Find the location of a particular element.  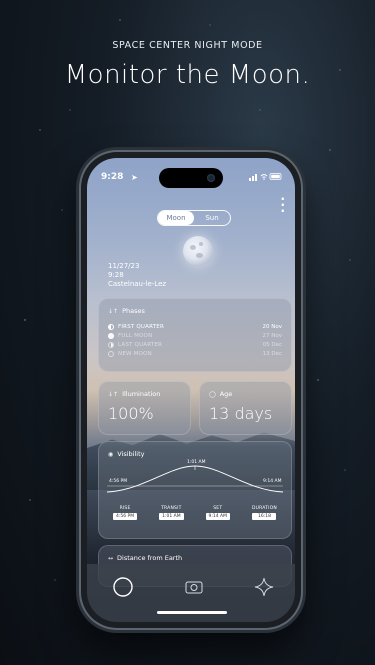

tab-bar is located at coordinates (191, 593).